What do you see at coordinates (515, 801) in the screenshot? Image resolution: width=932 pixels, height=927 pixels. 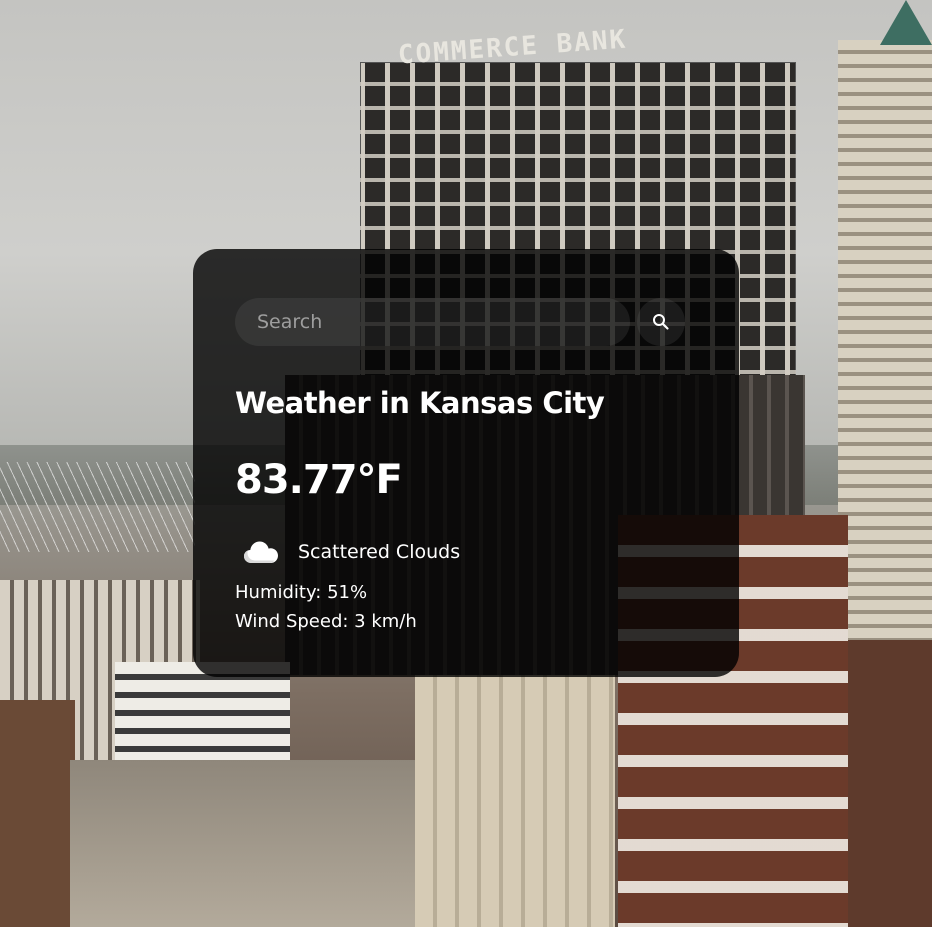 I see `building-center` at bounding box center [515, 801].